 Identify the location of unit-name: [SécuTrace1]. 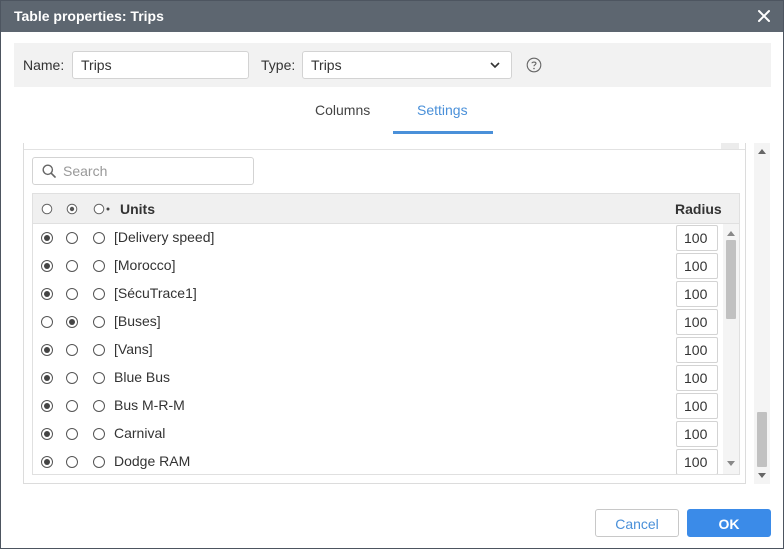
(155, 293).